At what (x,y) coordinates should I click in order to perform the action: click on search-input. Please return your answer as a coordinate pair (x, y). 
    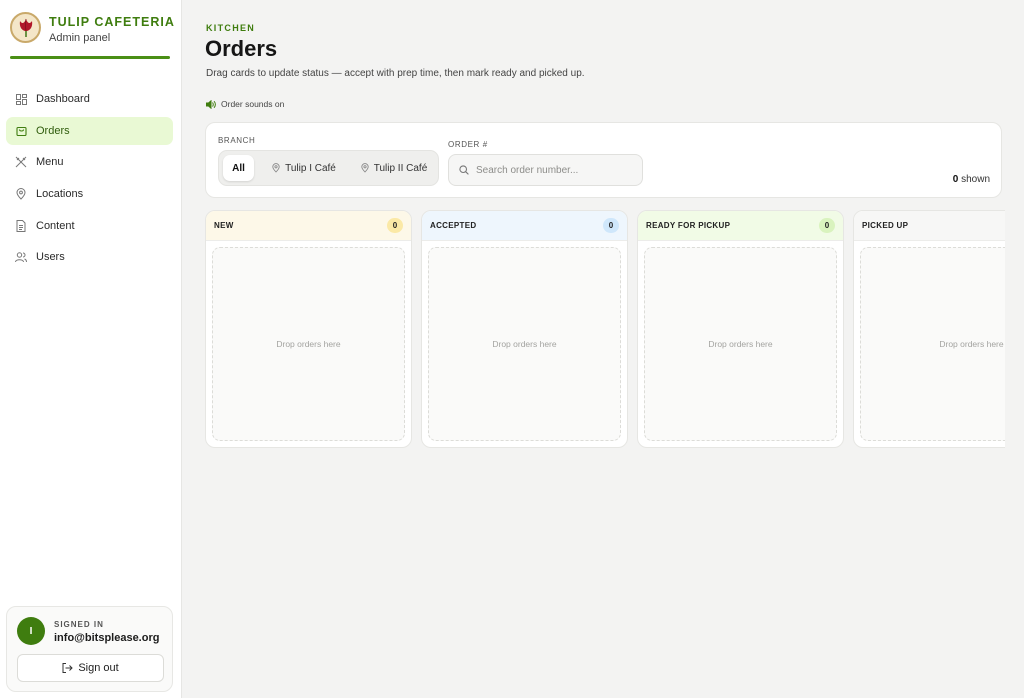
    Looking at the image, I should click on (556, 170).